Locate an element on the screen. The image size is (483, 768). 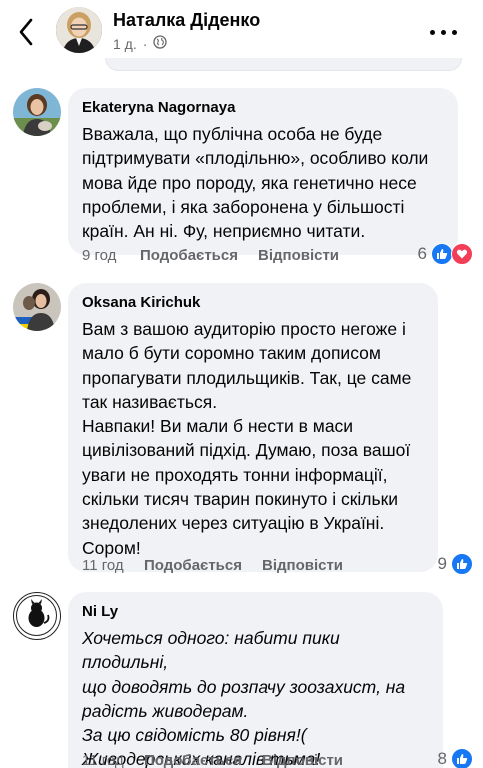
reaction-summary: 8 is located at coordinates (455, 758).